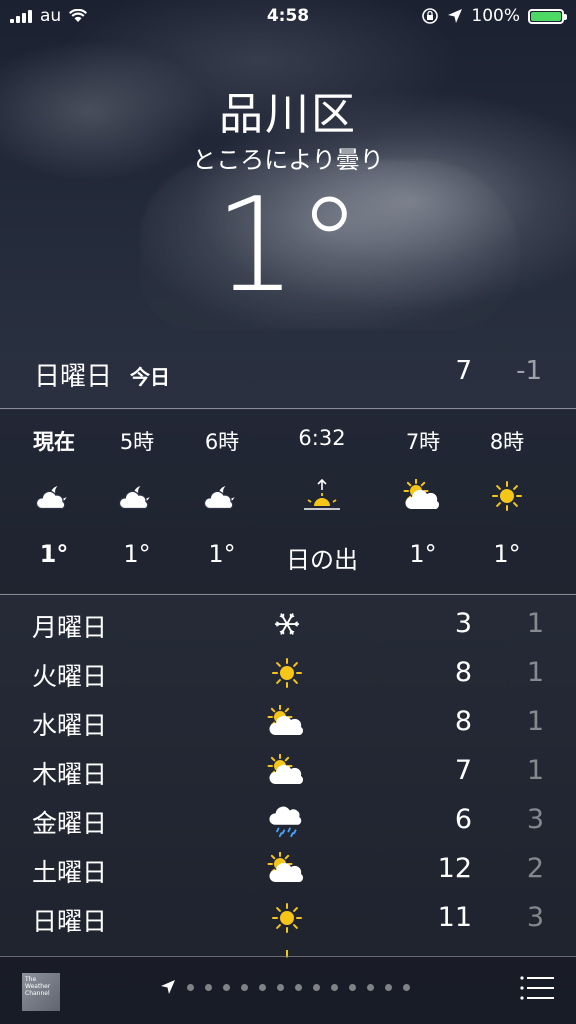 This screenshot has height=1024, width=576. I want to click on today-day: 日曜日, so click(73, 377).